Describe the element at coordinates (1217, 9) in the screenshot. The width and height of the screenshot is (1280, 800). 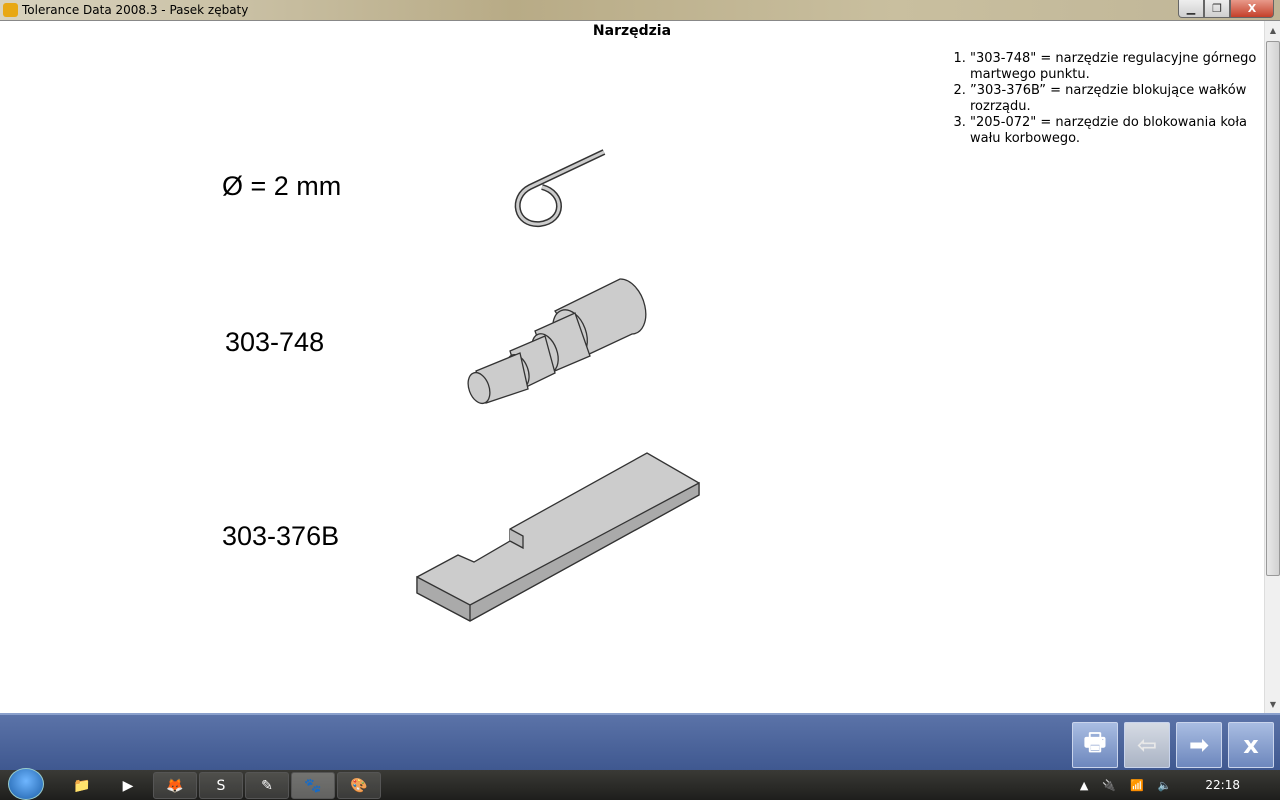
I see `maximize-button: ❐` at that location.